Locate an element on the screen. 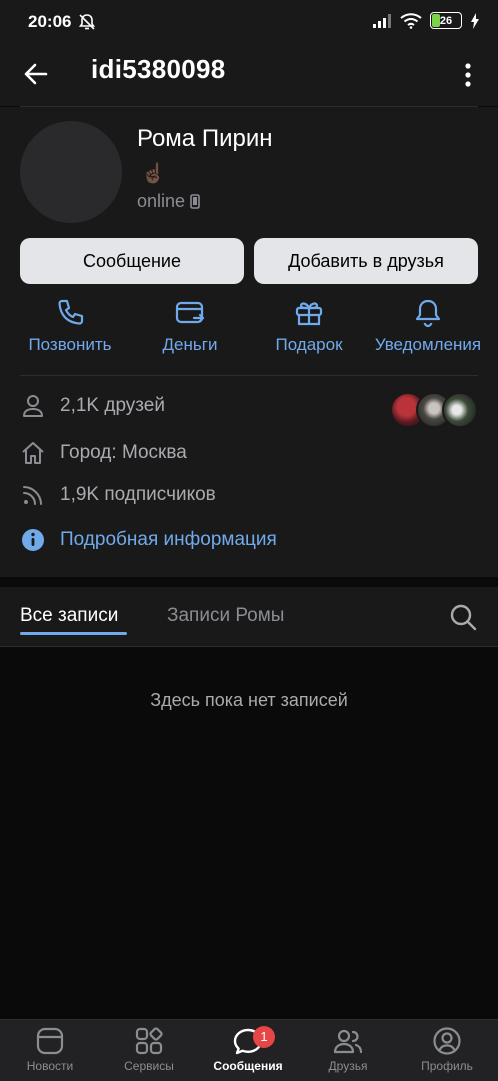 The height and width of the screenshot is (1081, 498). details-row: Подробная информация is located at coordinates (148, 540).